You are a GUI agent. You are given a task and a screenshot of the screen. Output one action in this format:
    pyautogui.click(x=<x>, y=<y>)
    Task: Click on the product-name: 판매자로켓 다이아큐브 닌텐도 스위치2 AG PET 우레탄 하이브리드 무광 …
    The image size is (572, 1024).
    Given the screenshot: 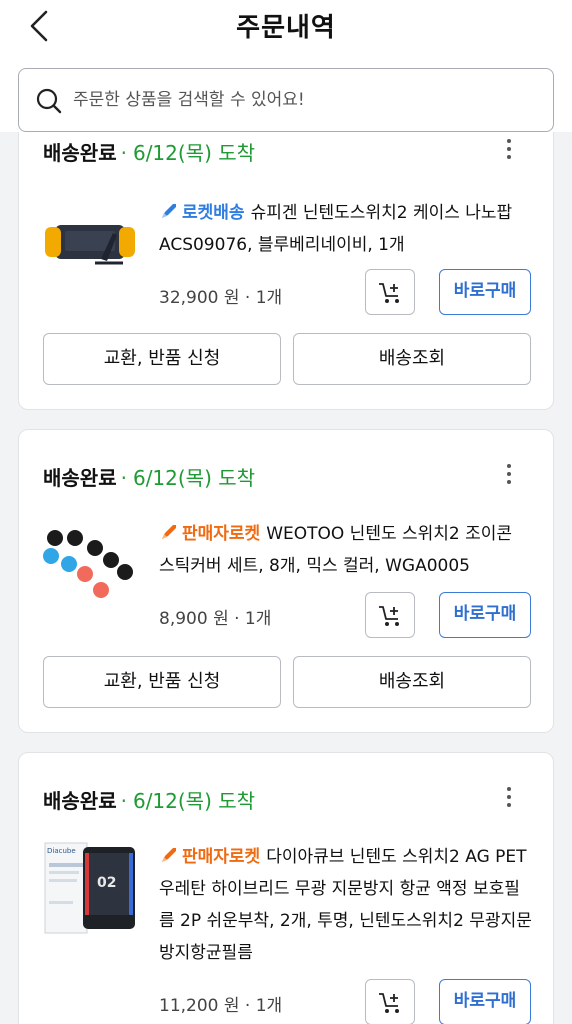 What is the action you would take?
    pyautogui.click(x=346, y=905)
    